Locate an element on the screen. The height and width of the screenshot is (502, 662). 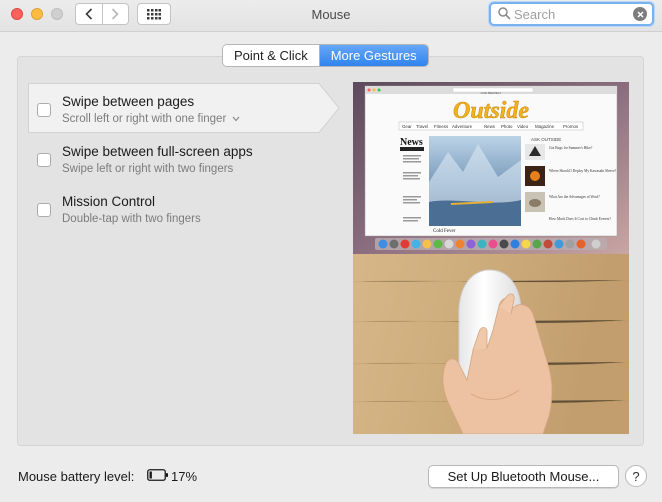
gesture-subtitle: Scroll left or right with one finger is located at coordinates (151, 119).